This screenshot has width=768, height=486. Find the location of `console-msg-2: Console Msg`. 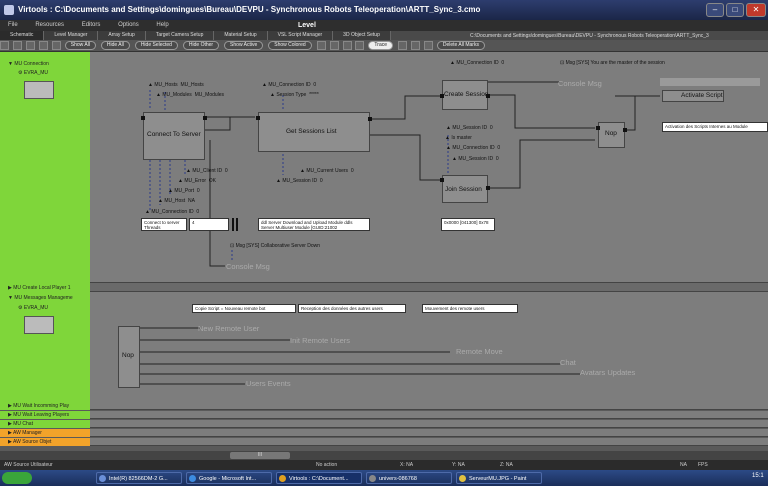

console-msg-2: Console Msg is located at coordinates (248, 266).